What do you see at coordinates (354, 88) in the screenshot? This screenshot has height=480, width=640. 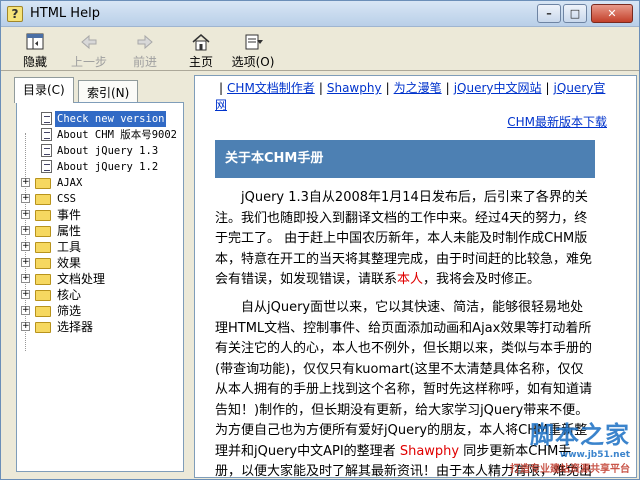 I see `link-shawphy: Shawphy` at bounding box center [354, 88].